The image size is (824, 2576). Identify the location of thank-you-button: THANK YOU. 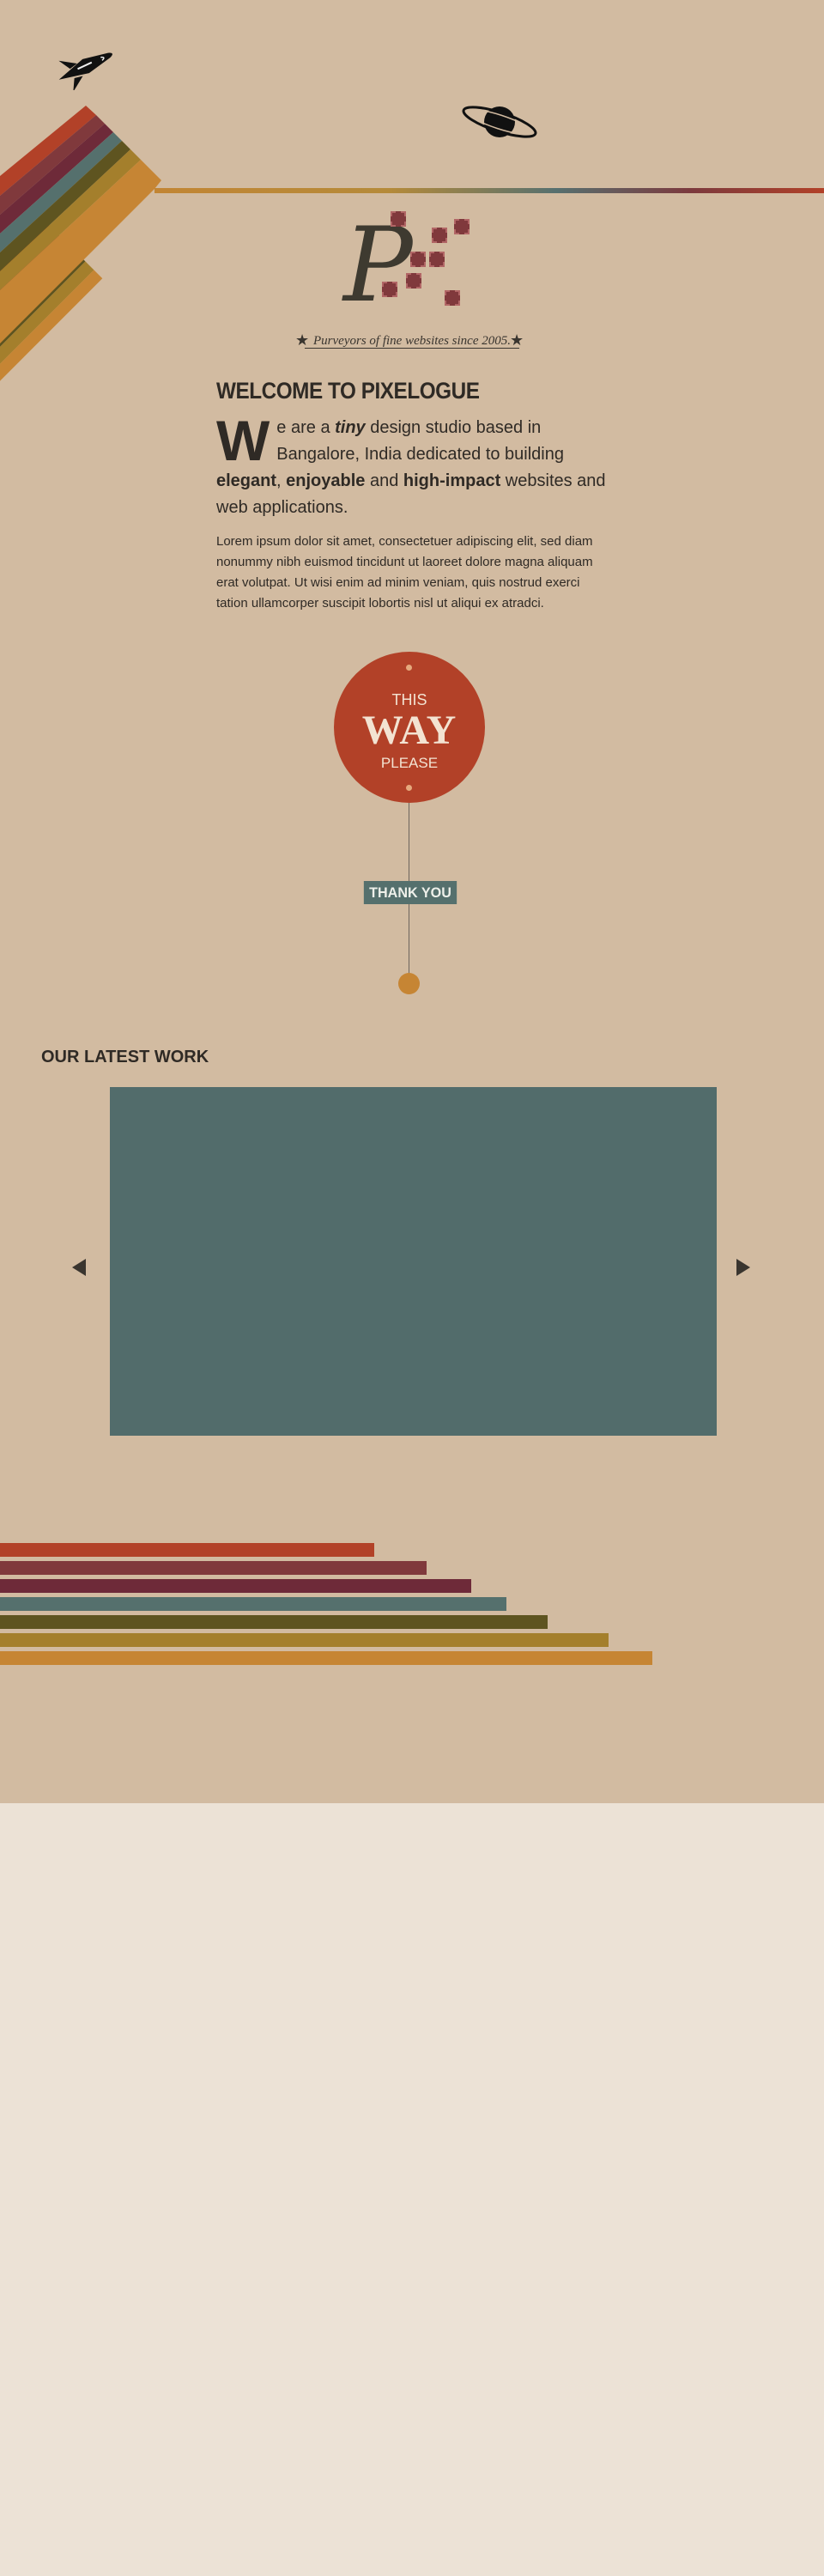
(410, 892).